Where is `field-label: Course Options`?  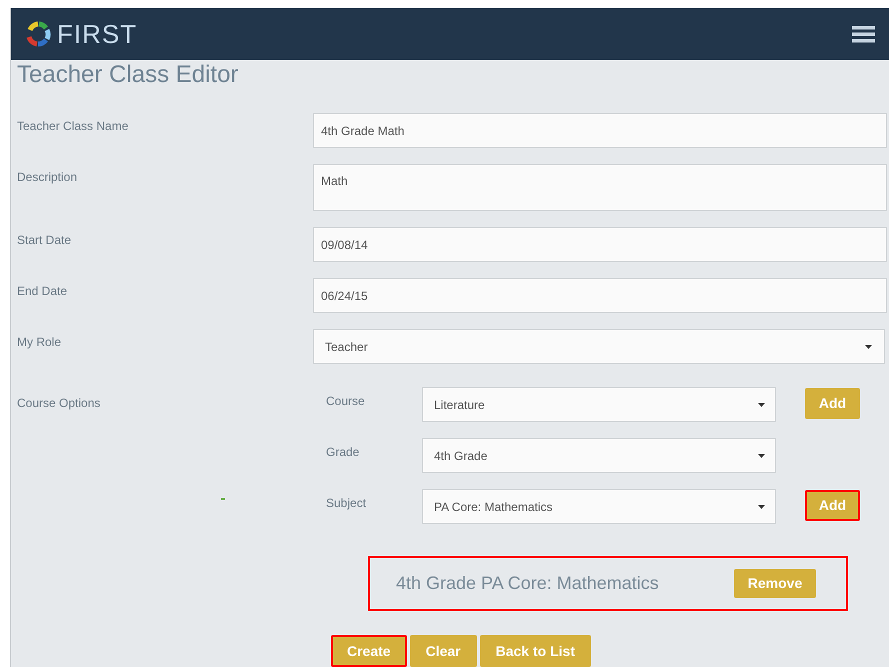
field-label: Course Options is located at coordinates (59, 403).